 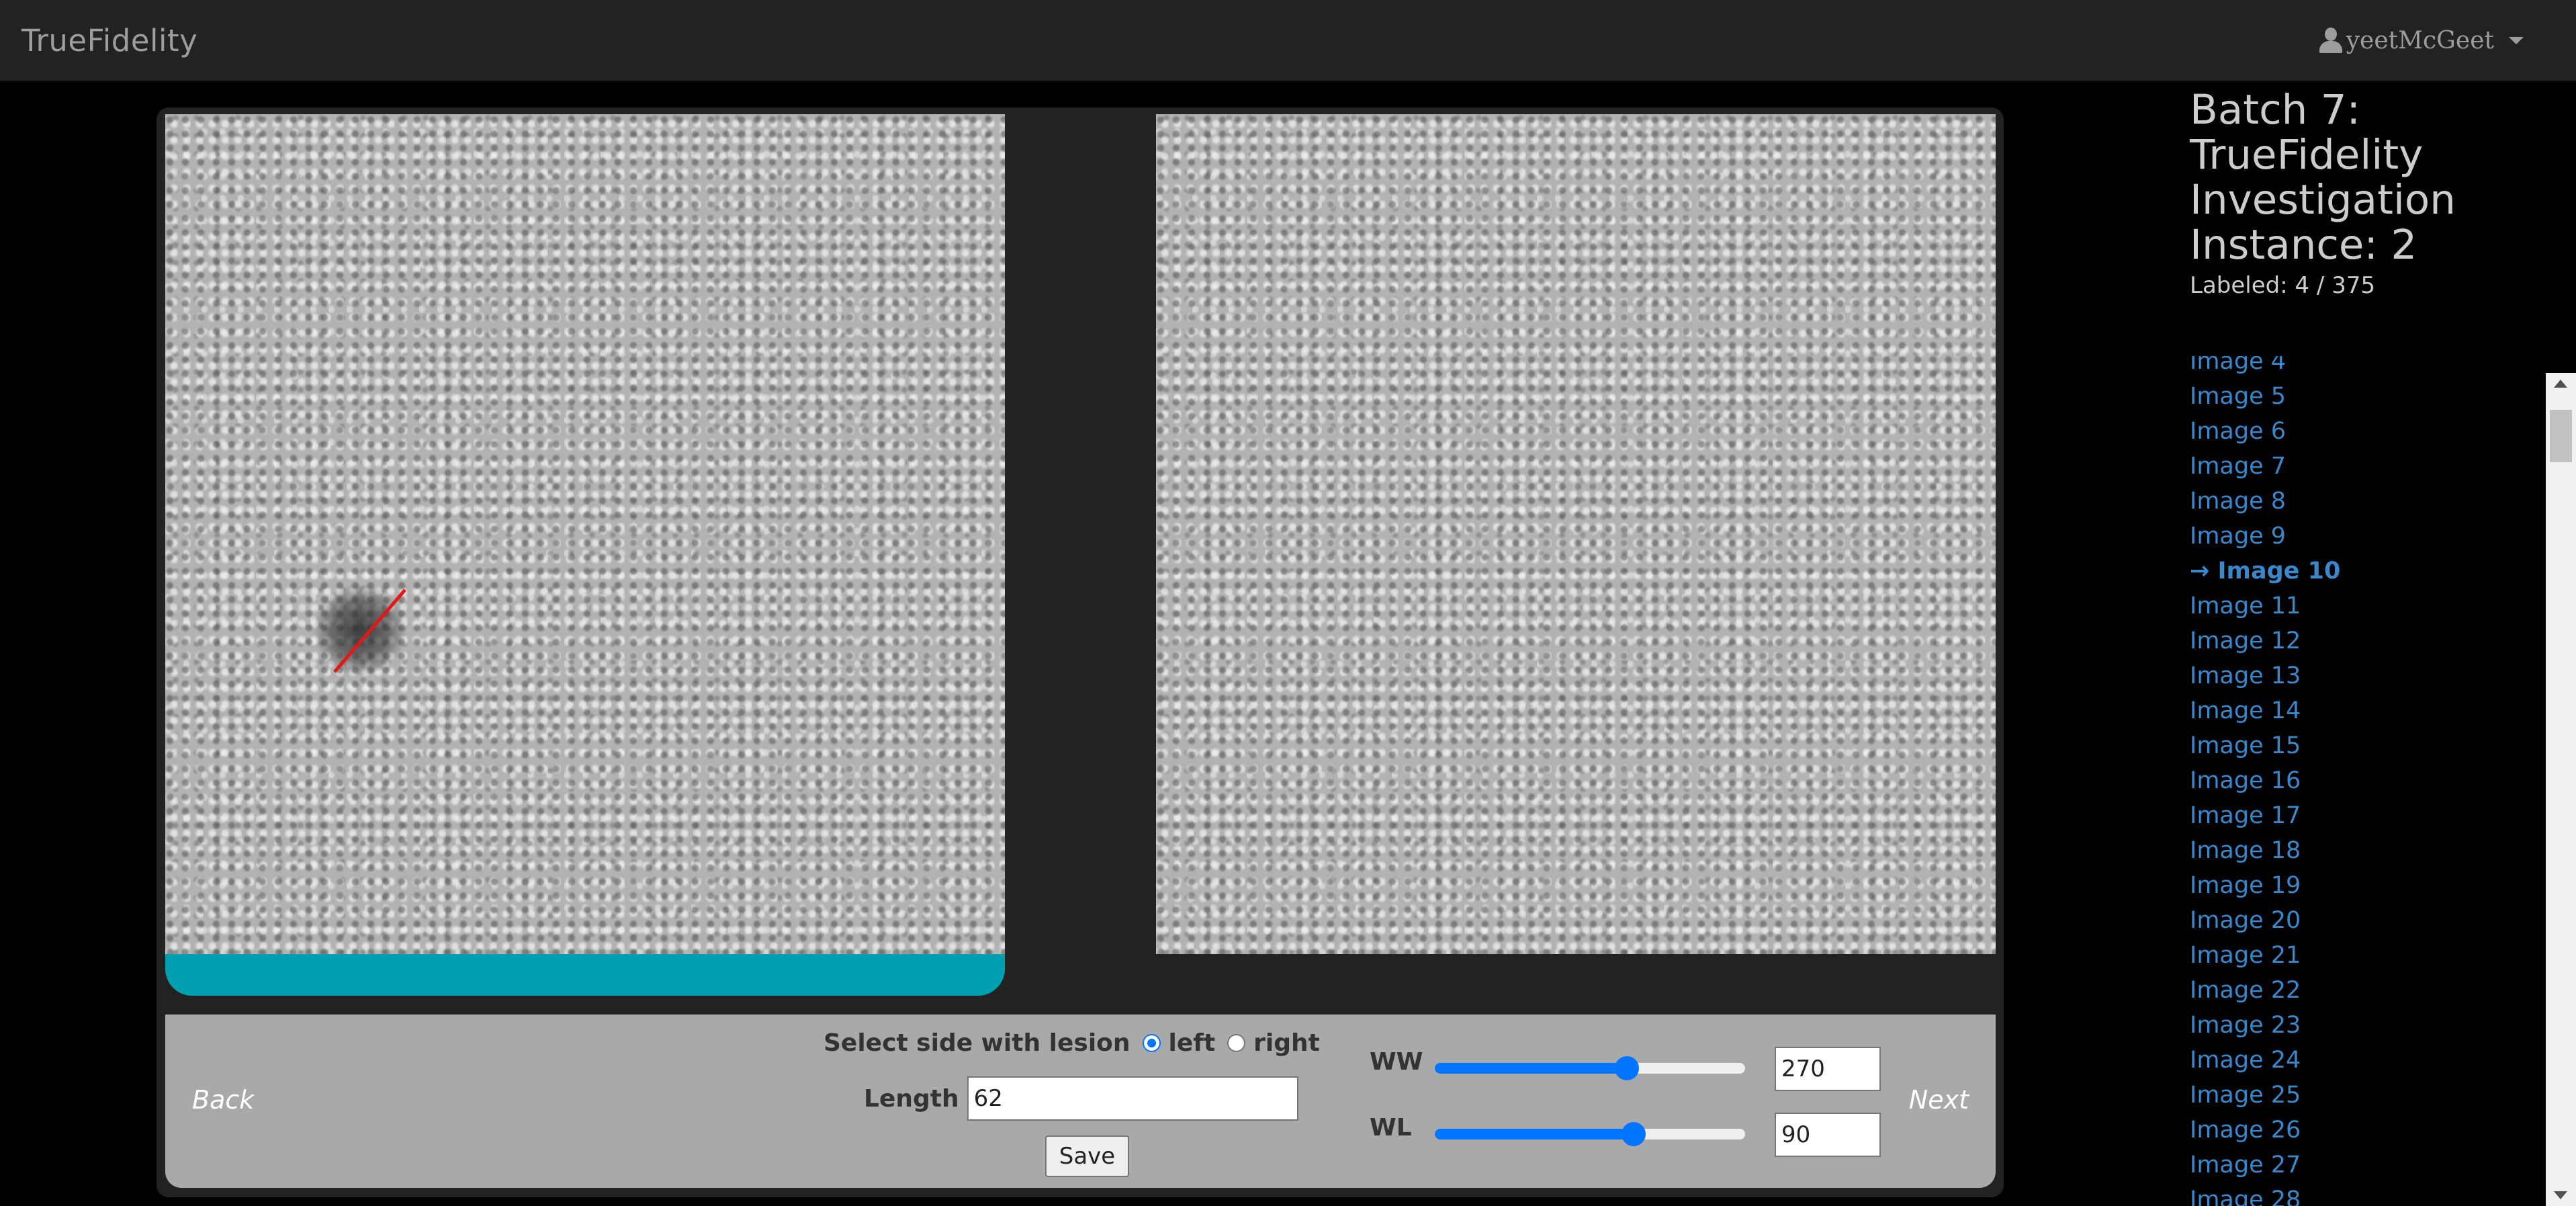 What do you see at coordinates (2307, 155) in the screenshot?
I see `batch-title-line: TrueFidelity` at bounding box center [2307, 155].